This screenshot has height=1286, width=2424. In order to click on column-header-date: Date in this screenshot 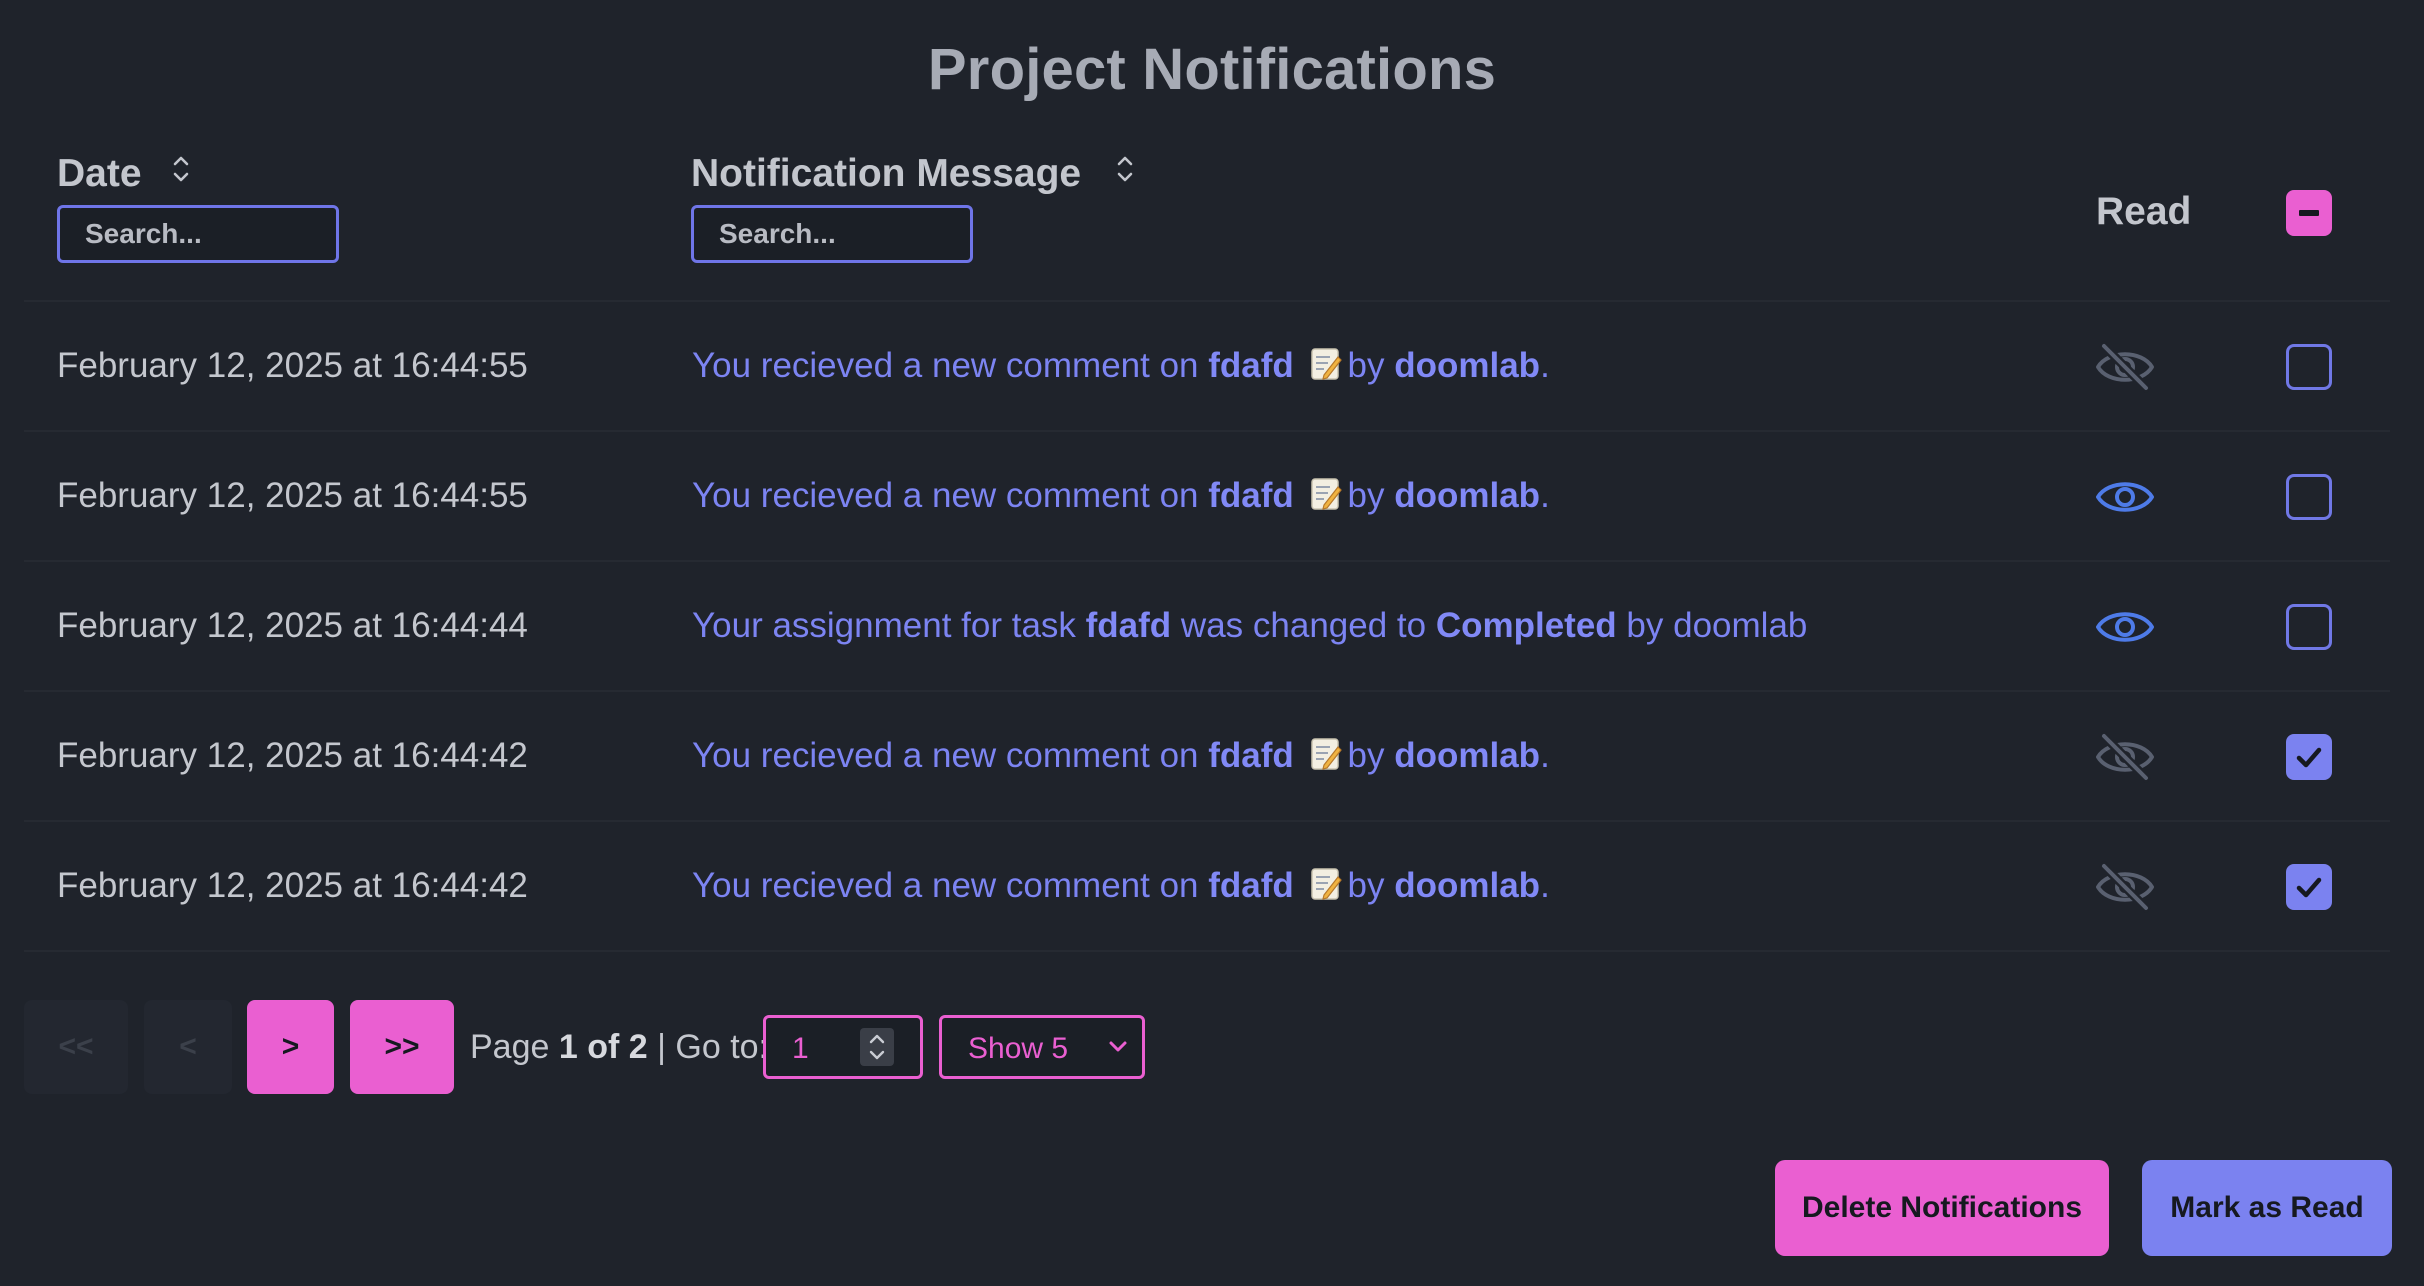, I will do `click(99, 174)`.